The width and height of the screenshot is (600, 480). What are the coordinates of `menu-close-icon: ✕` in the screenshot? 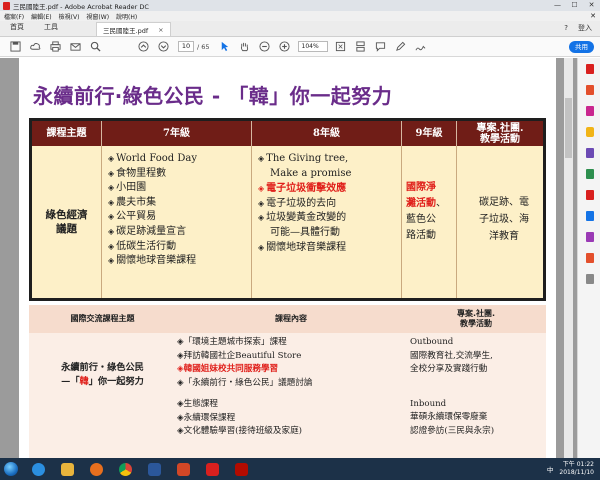 It's located at (593, 16).